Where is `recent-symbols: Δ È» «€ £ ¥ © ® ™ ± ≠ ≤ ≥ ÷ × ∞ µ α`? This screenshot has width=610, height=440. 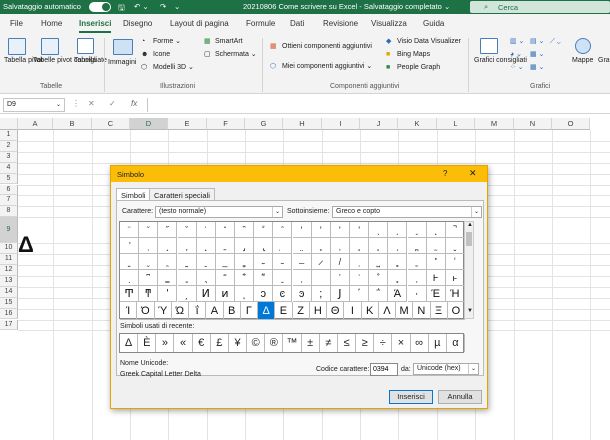 recent-symbols: Δ È» «€ £ ¥ © ® ™ ± ≠ ≤ ≥ ÷ × ∞ µ α is located at coordinates (292, 343).